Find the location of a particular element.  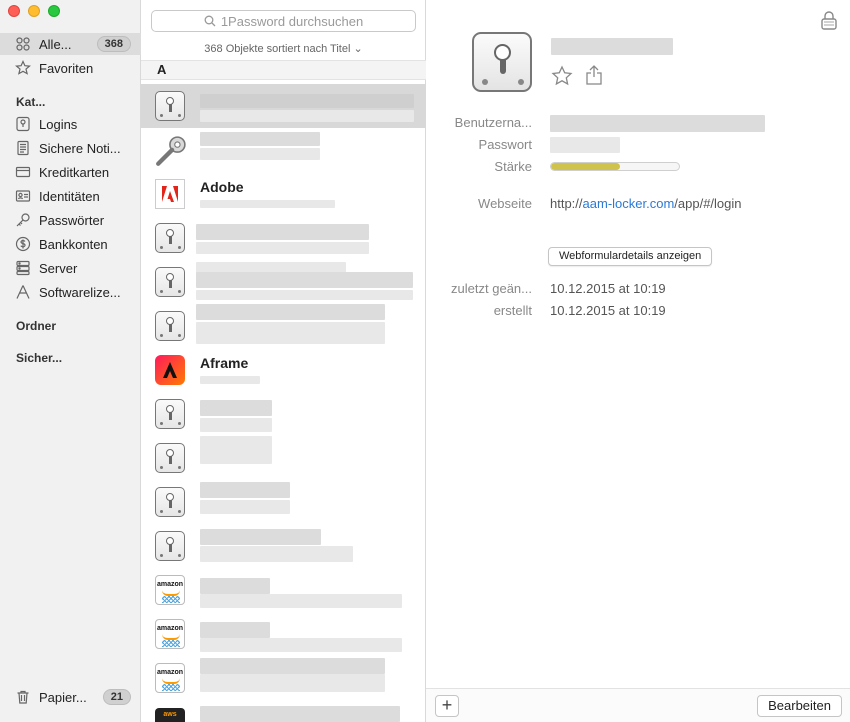

bank-icon is located at coordinates (23, 244).